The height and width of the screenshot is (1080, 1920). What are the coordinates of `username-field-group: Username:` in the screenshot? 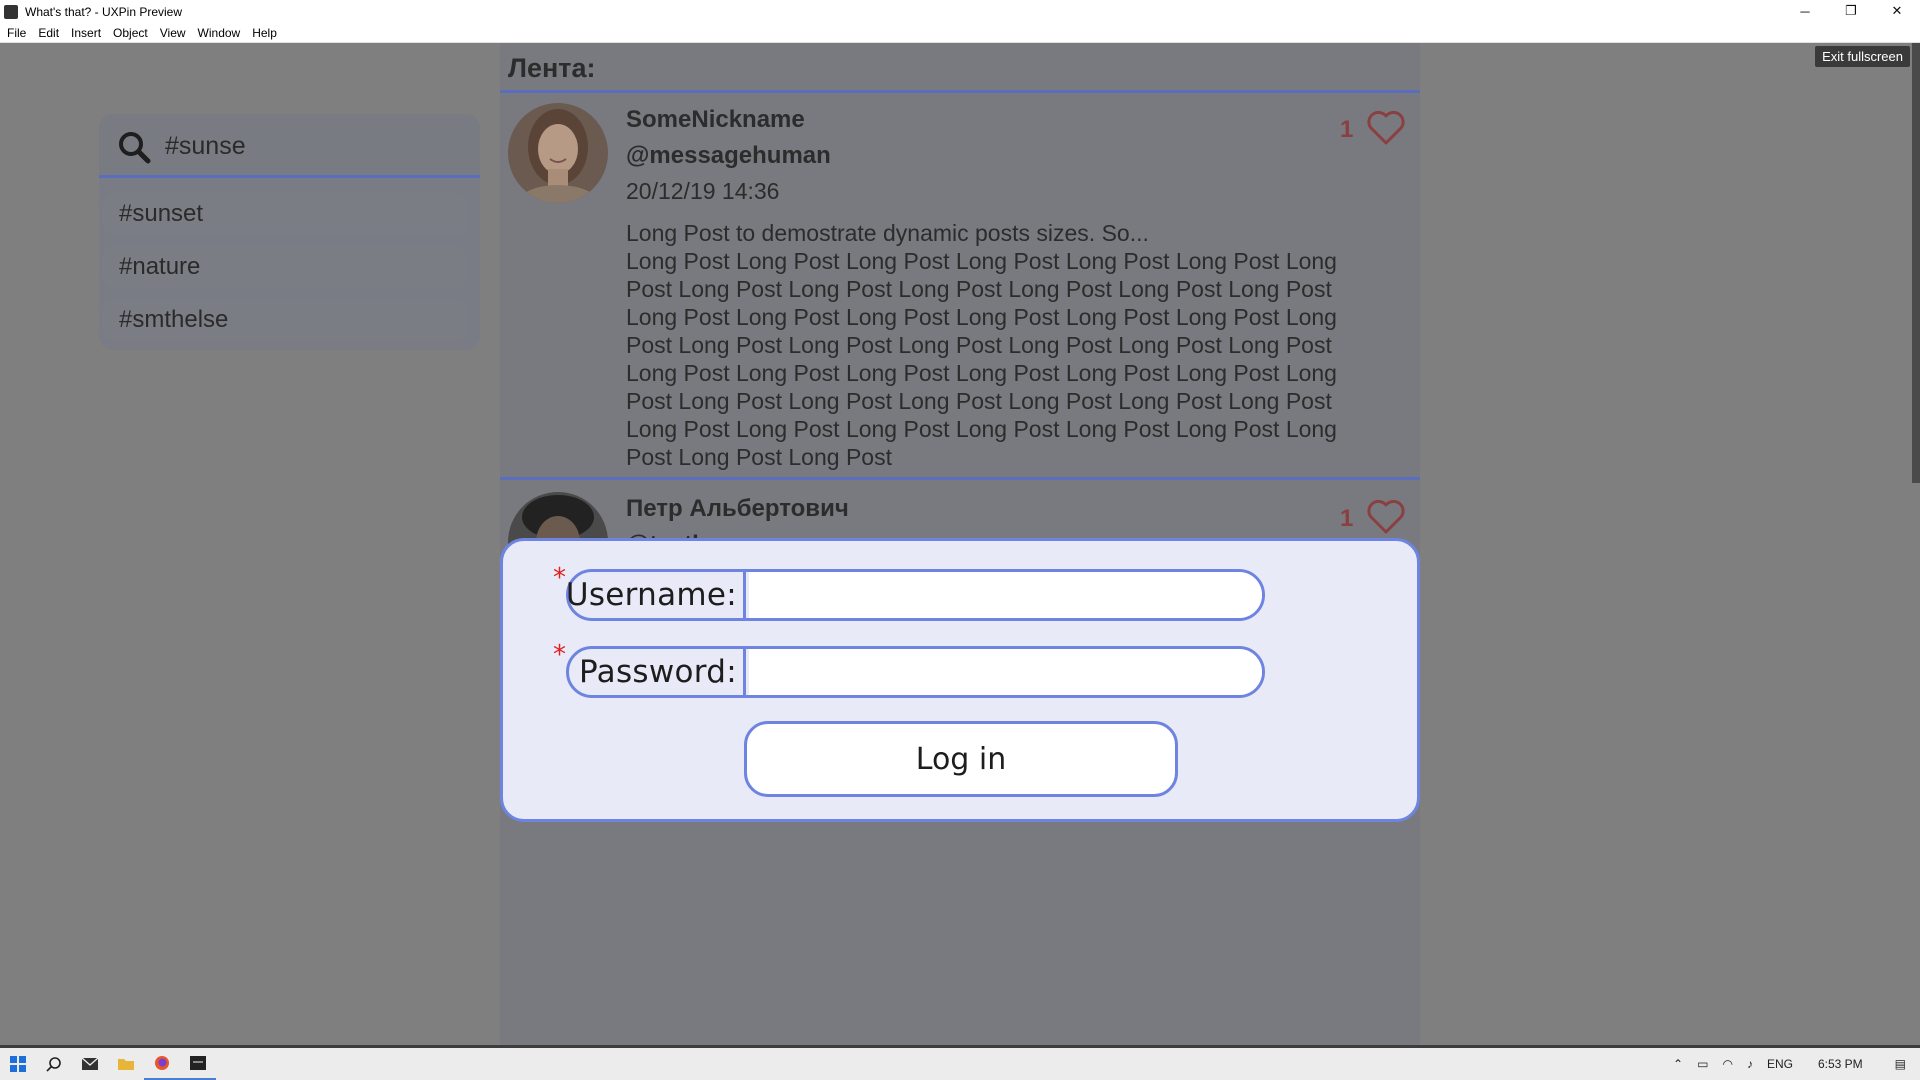 It's located at (915, 595).